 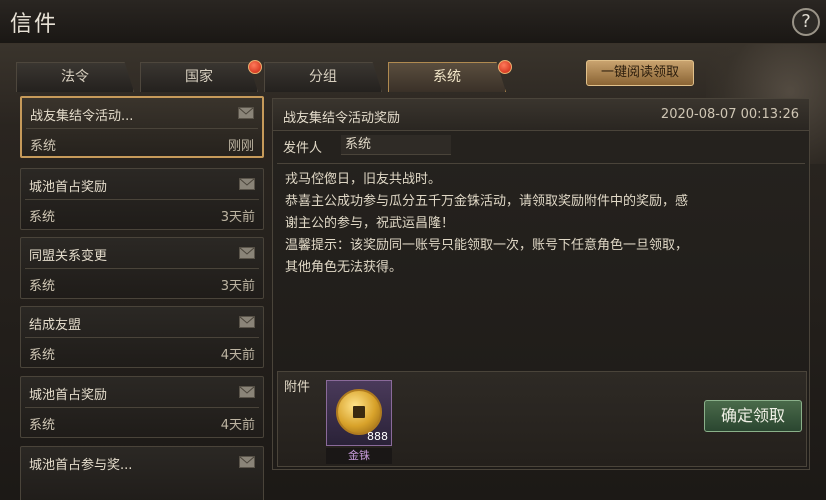 I want to click on confirm-claim-button: 确定领取, so click(x=753, y=416).